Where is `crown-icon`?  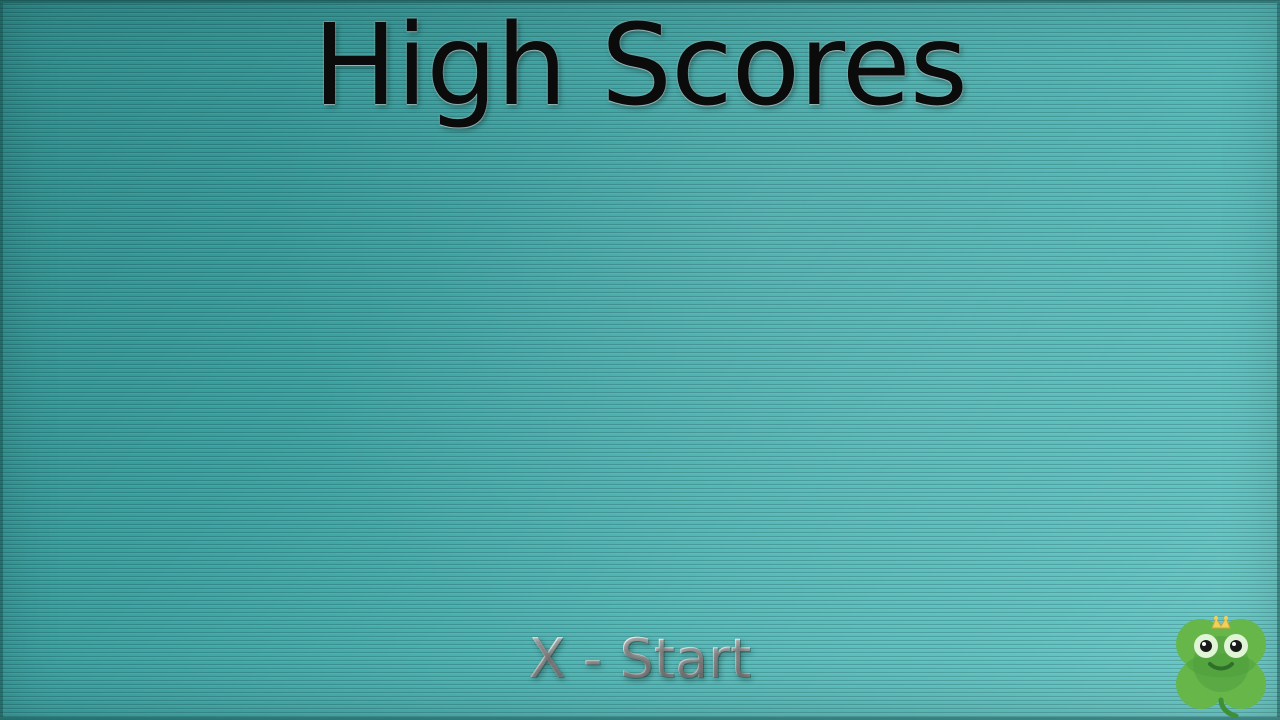 crown-icon is located at coordinates (1221, 622).